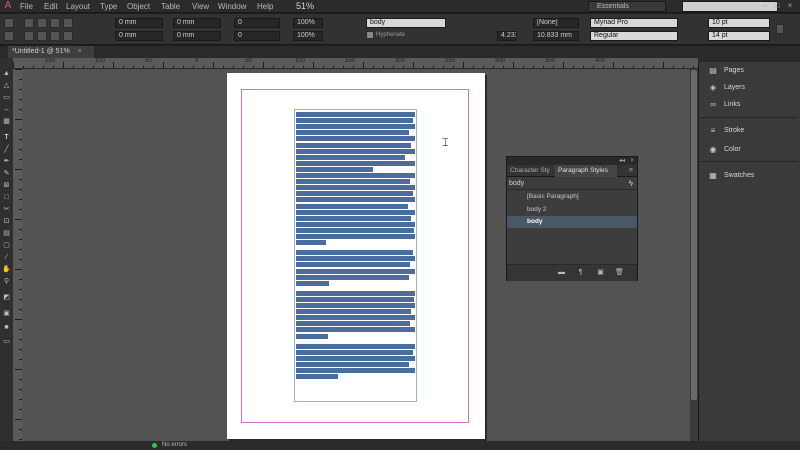  I want to click on vertical-ruler, so click(17, 255).